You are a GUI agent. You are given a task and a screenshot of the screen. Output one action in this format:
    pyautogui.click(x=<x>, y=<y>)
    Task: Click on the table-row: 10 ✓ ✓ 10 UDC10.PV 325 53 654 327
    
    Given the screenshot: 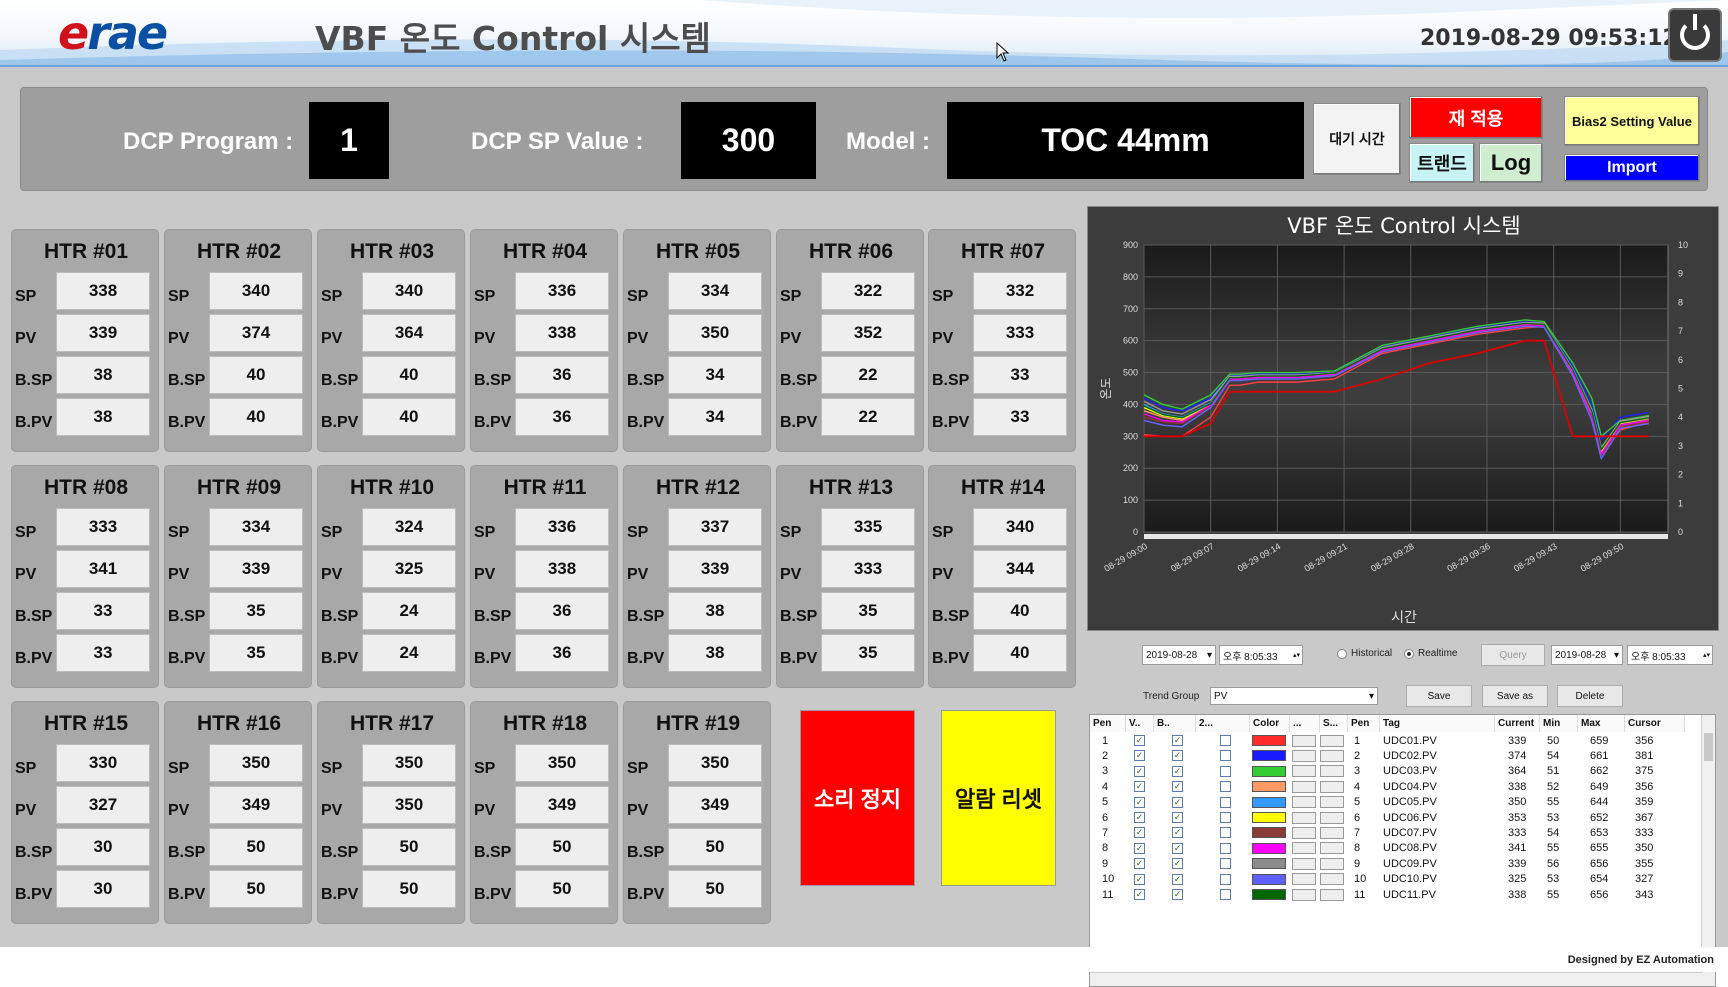 What is the action you would take?
    pyautogui.click(x=1396, y=879)
    